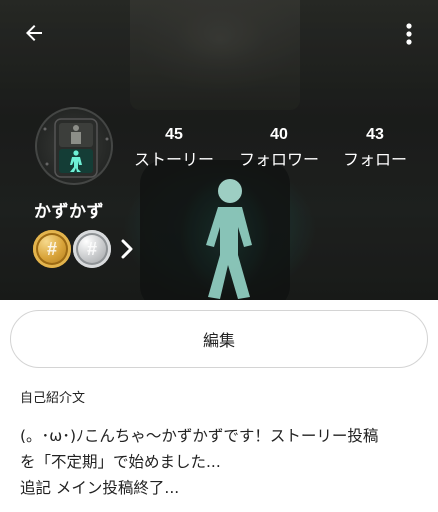  I want to click on stat-stories: 45 ストーリー, so click(174, 148).